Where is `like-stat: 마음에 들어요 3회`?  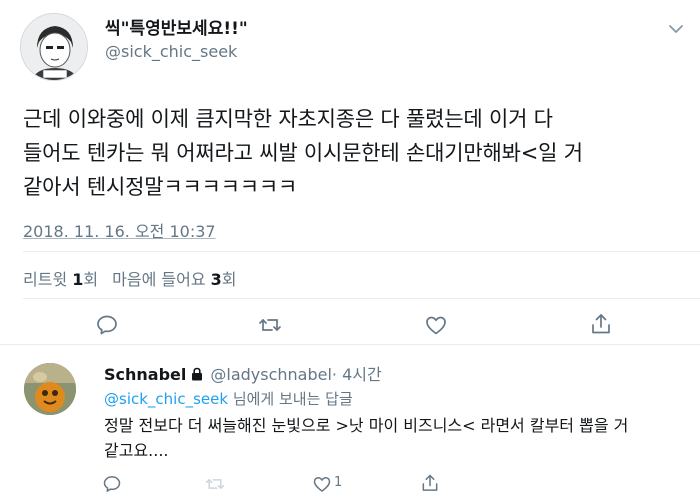 like-stat: 마음에 들어요 3회 is located at coordinates (174, 279).